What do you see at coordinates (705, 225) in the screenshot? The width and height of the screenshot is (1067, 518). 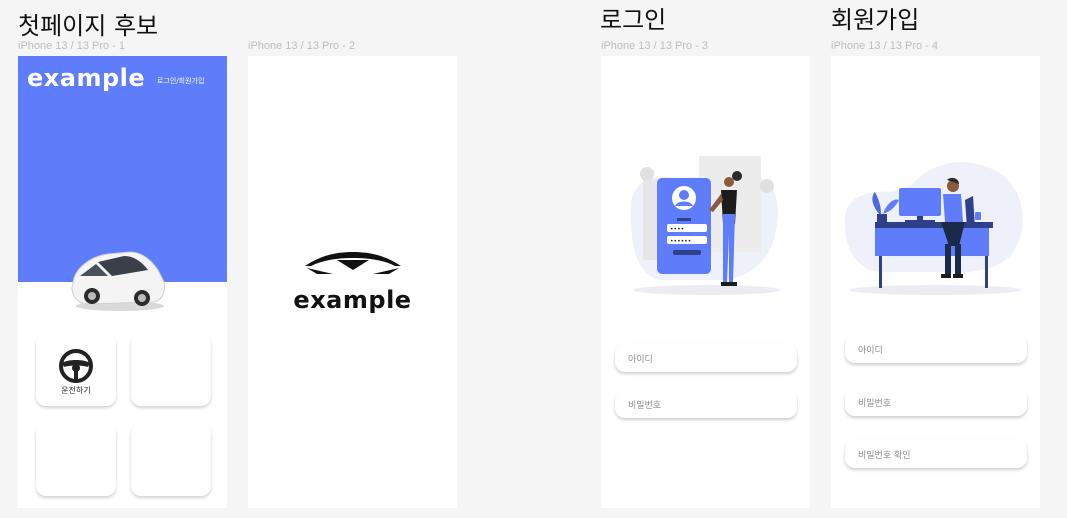 I see `login-illustration: •••• ••••••` at bounding box center [705, 225].